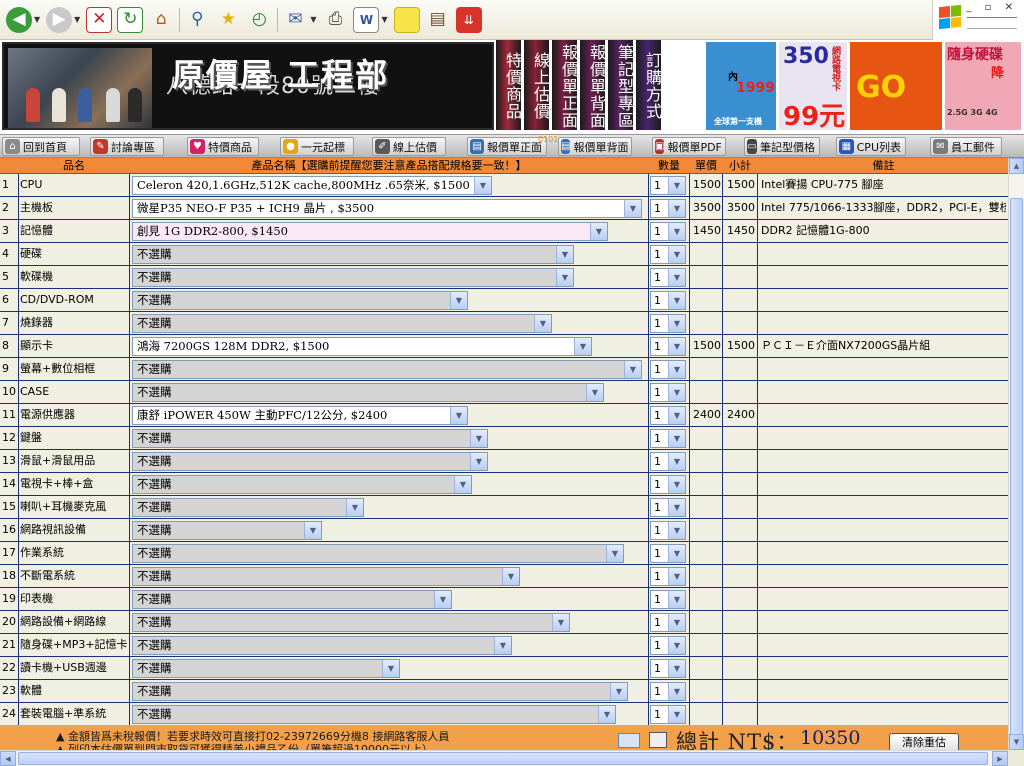 This screenshot has width=1024, height=766. What do you see at coordinates (1016, 166) in the screenshot?
I see `scroll-up-icon: ▲` at bounding box center [1016, 166].